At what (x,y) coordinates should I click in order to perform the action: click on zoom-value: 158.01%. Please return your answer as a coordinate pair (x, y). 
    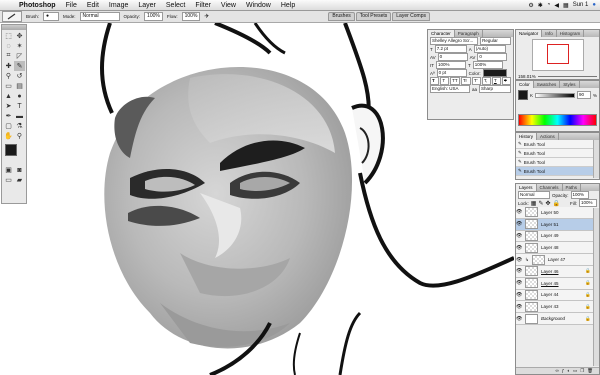
    Looking at the image, I should click on (527, 76).